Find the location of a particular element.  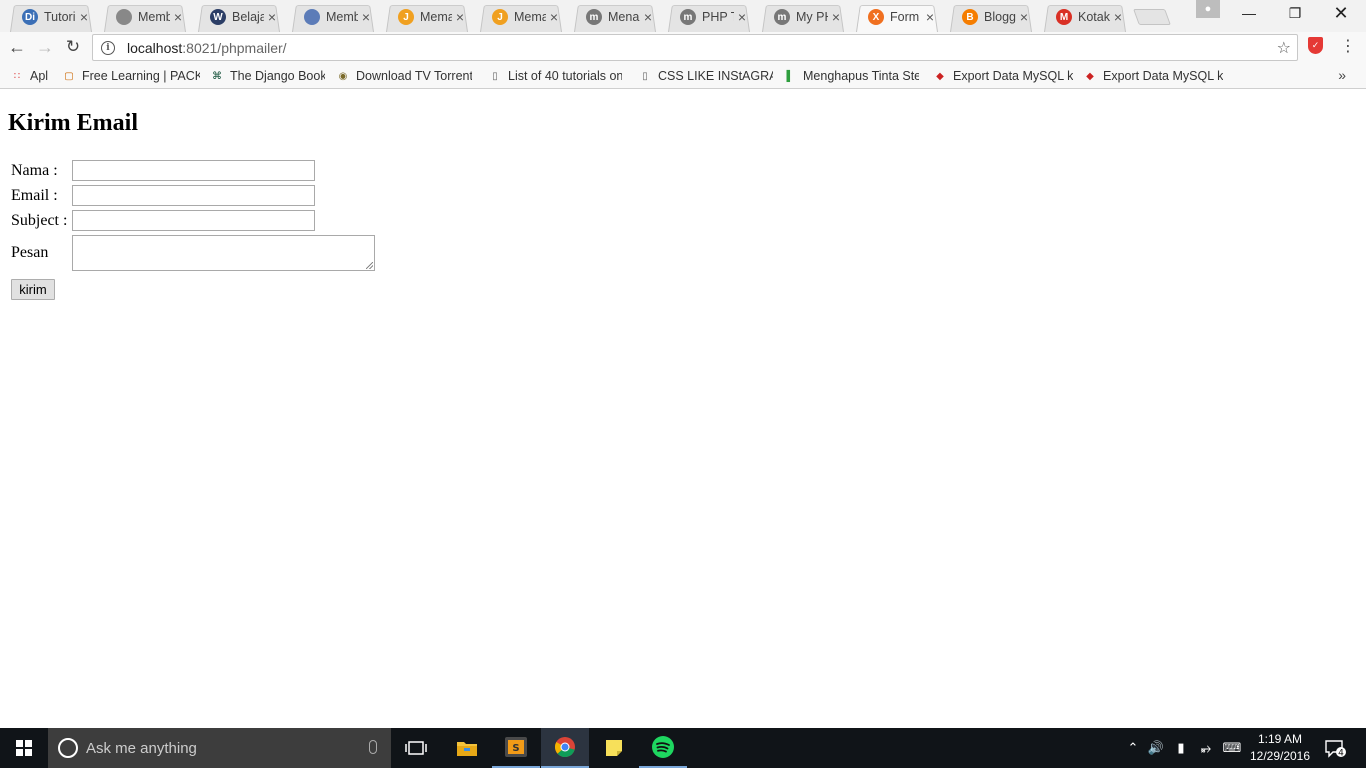

bookmark-label: Download TV Torrents is located at coordinates (414, 76).